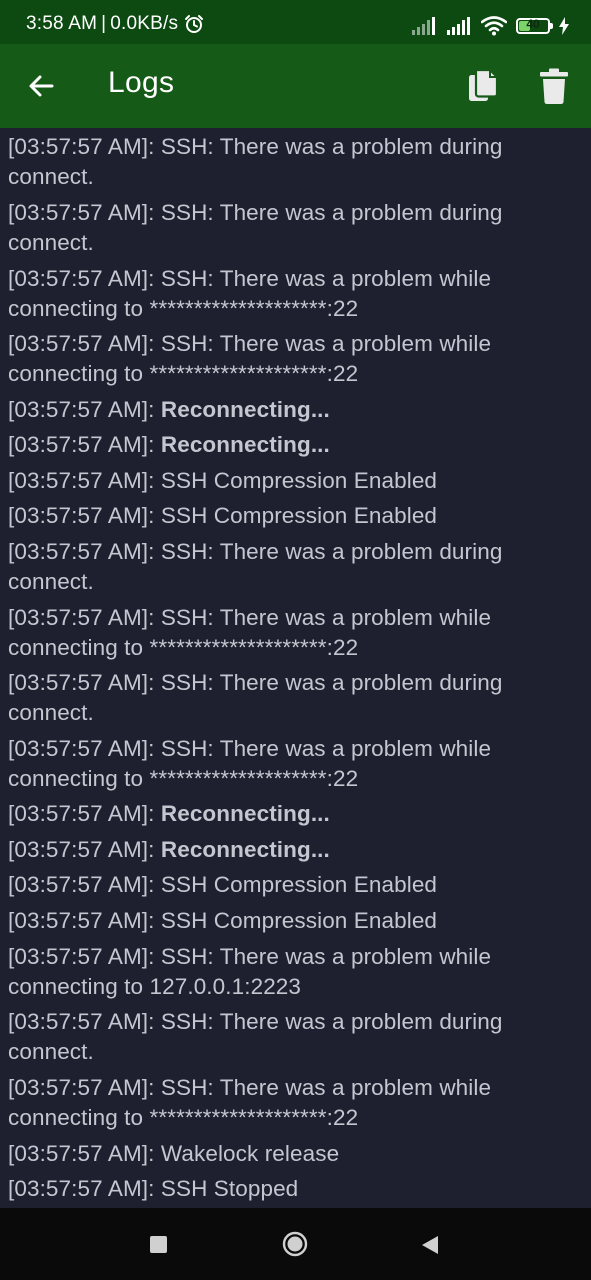 This screenshot has width=591, height=1280. Describe the element at coordinates (141, 82) in the screenshot. I see `page-title: Logs` at that location.